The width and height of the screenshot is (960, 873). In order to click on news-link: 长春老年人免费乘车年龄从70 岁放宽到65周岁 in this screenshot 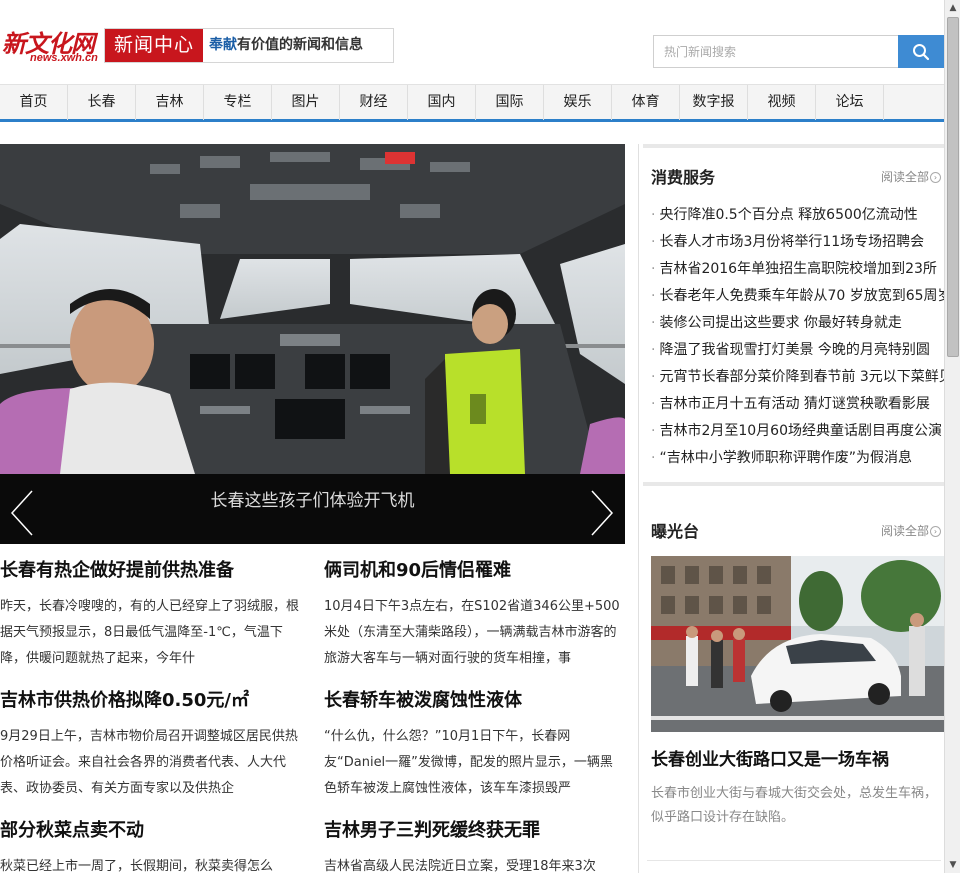, I will do `click(802, 296)`.